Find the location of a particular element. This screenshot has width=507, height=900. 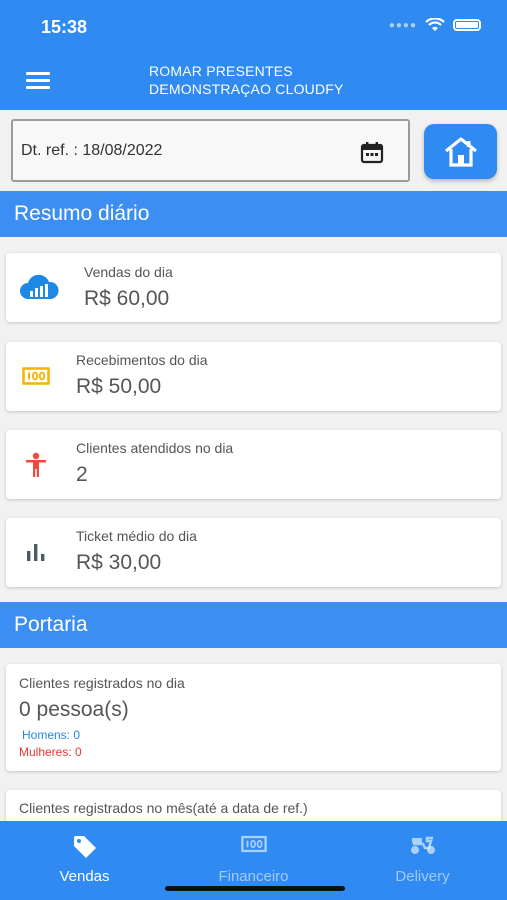

menu-icon is located at coordinates (38, 80).